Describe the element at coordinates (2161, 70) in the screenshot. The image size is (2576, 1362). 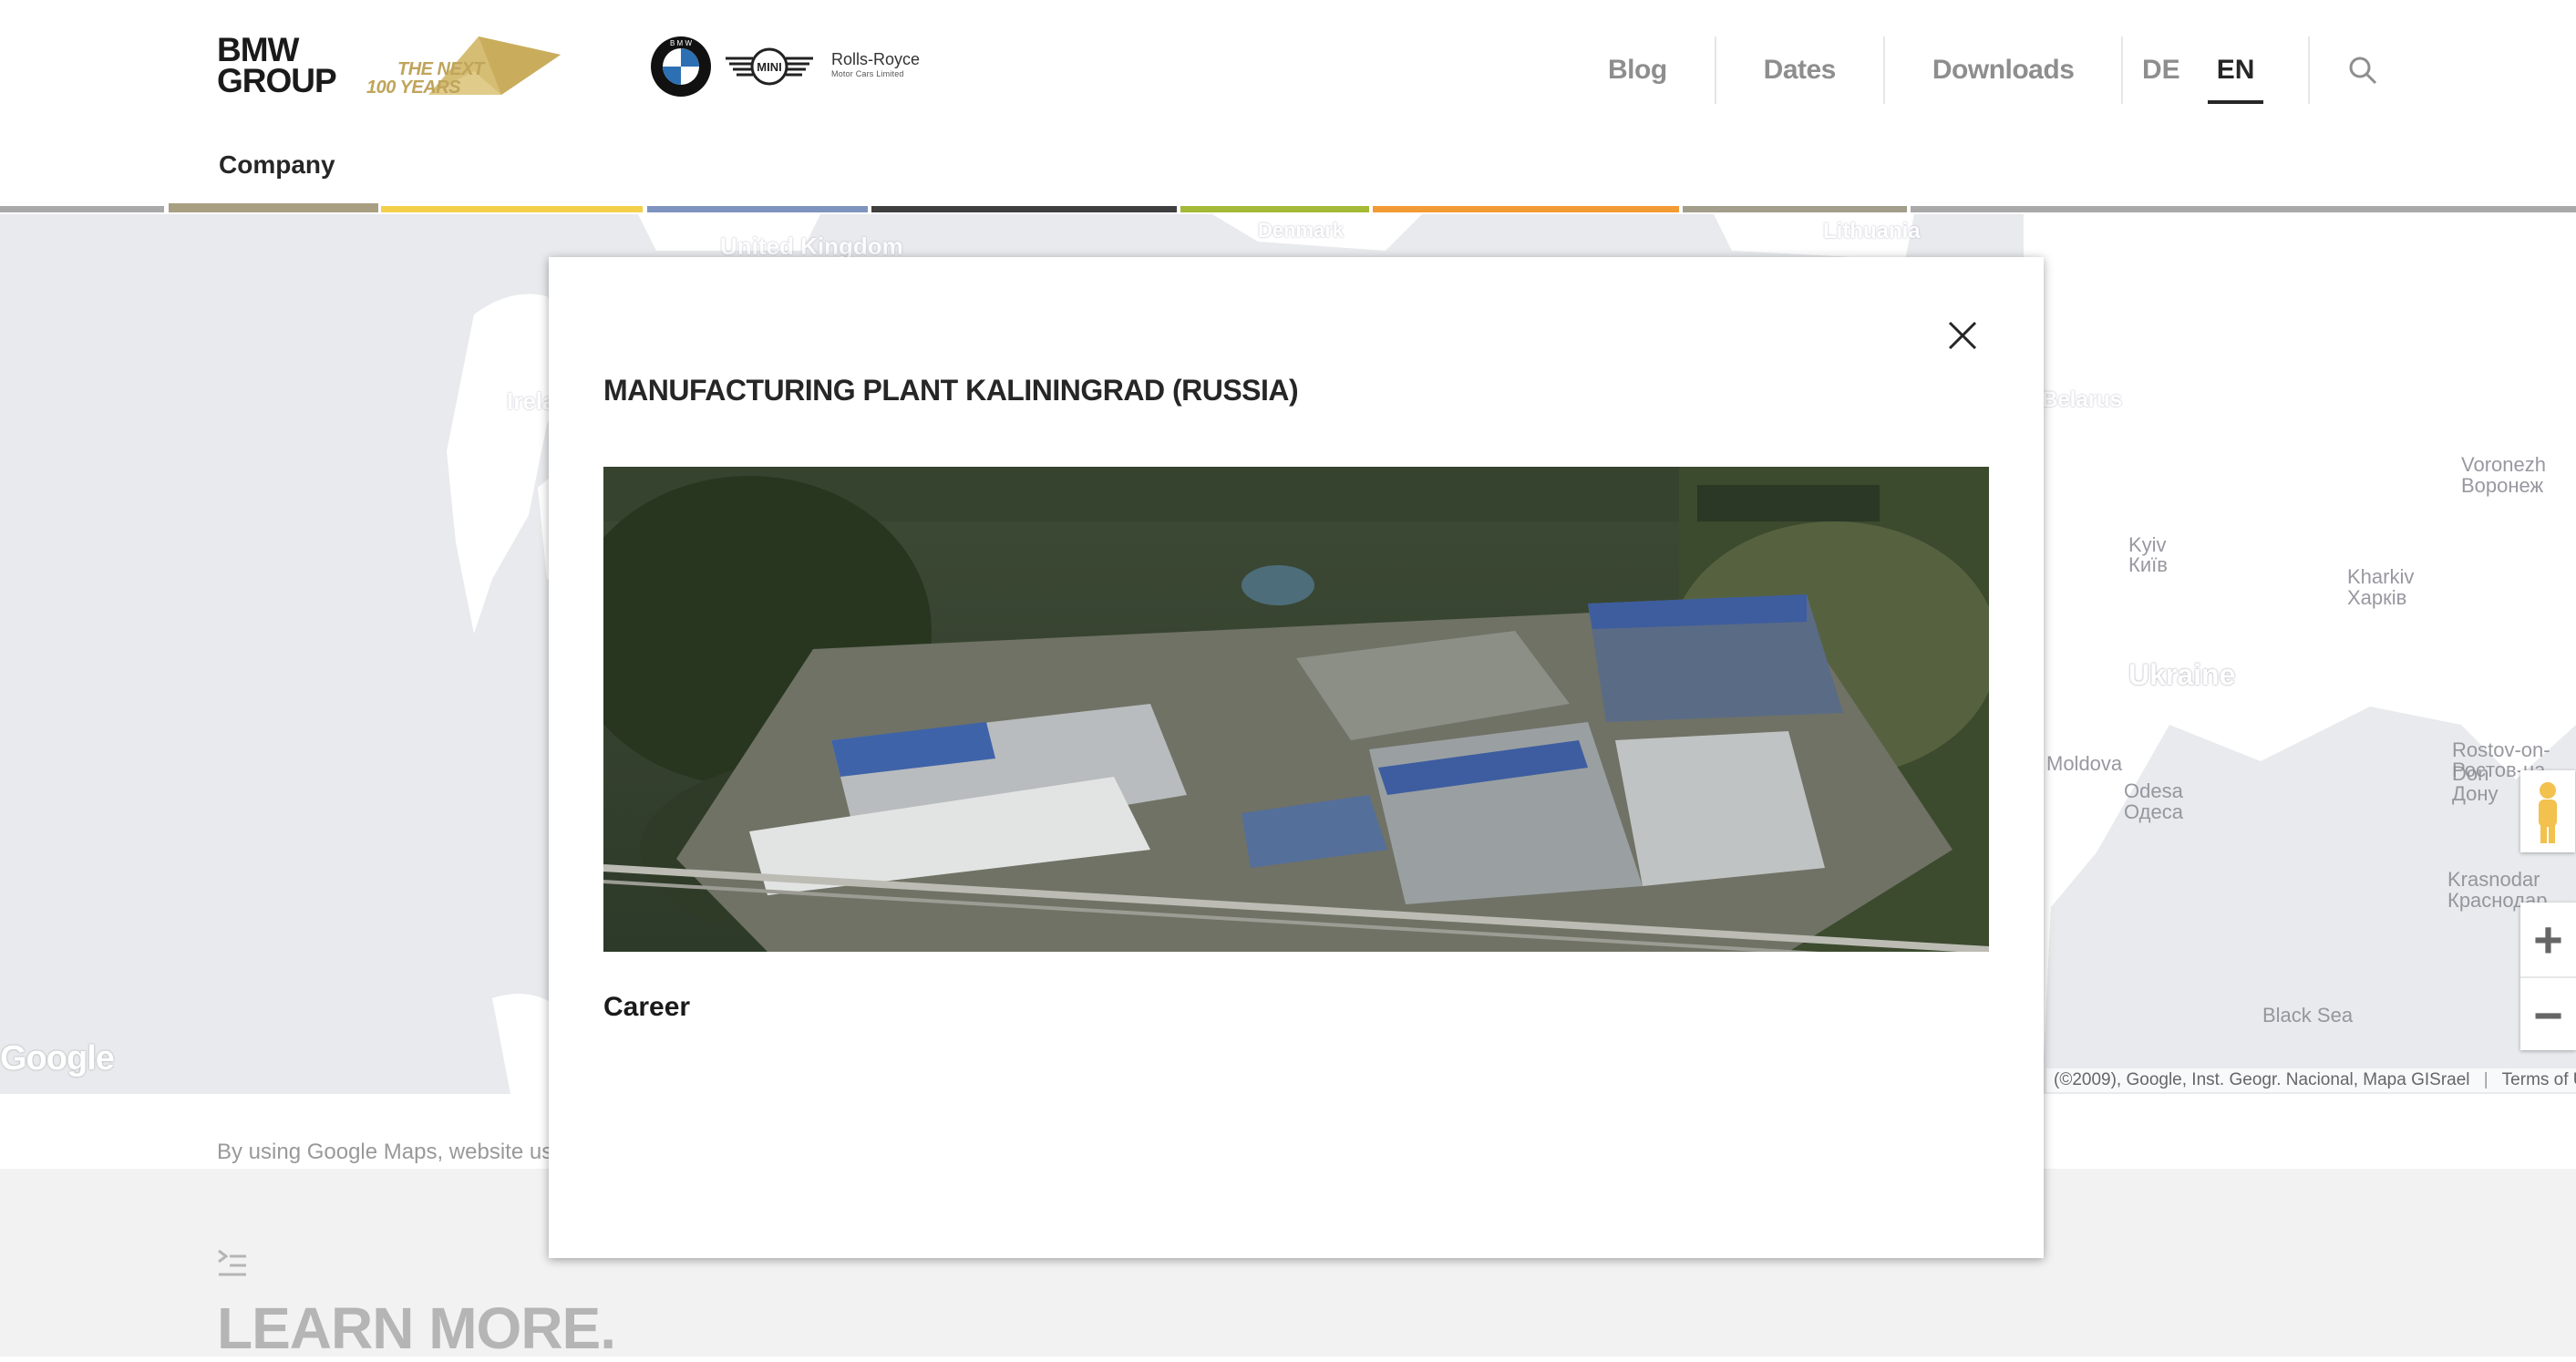
I see `lang-de: DE` at that location.